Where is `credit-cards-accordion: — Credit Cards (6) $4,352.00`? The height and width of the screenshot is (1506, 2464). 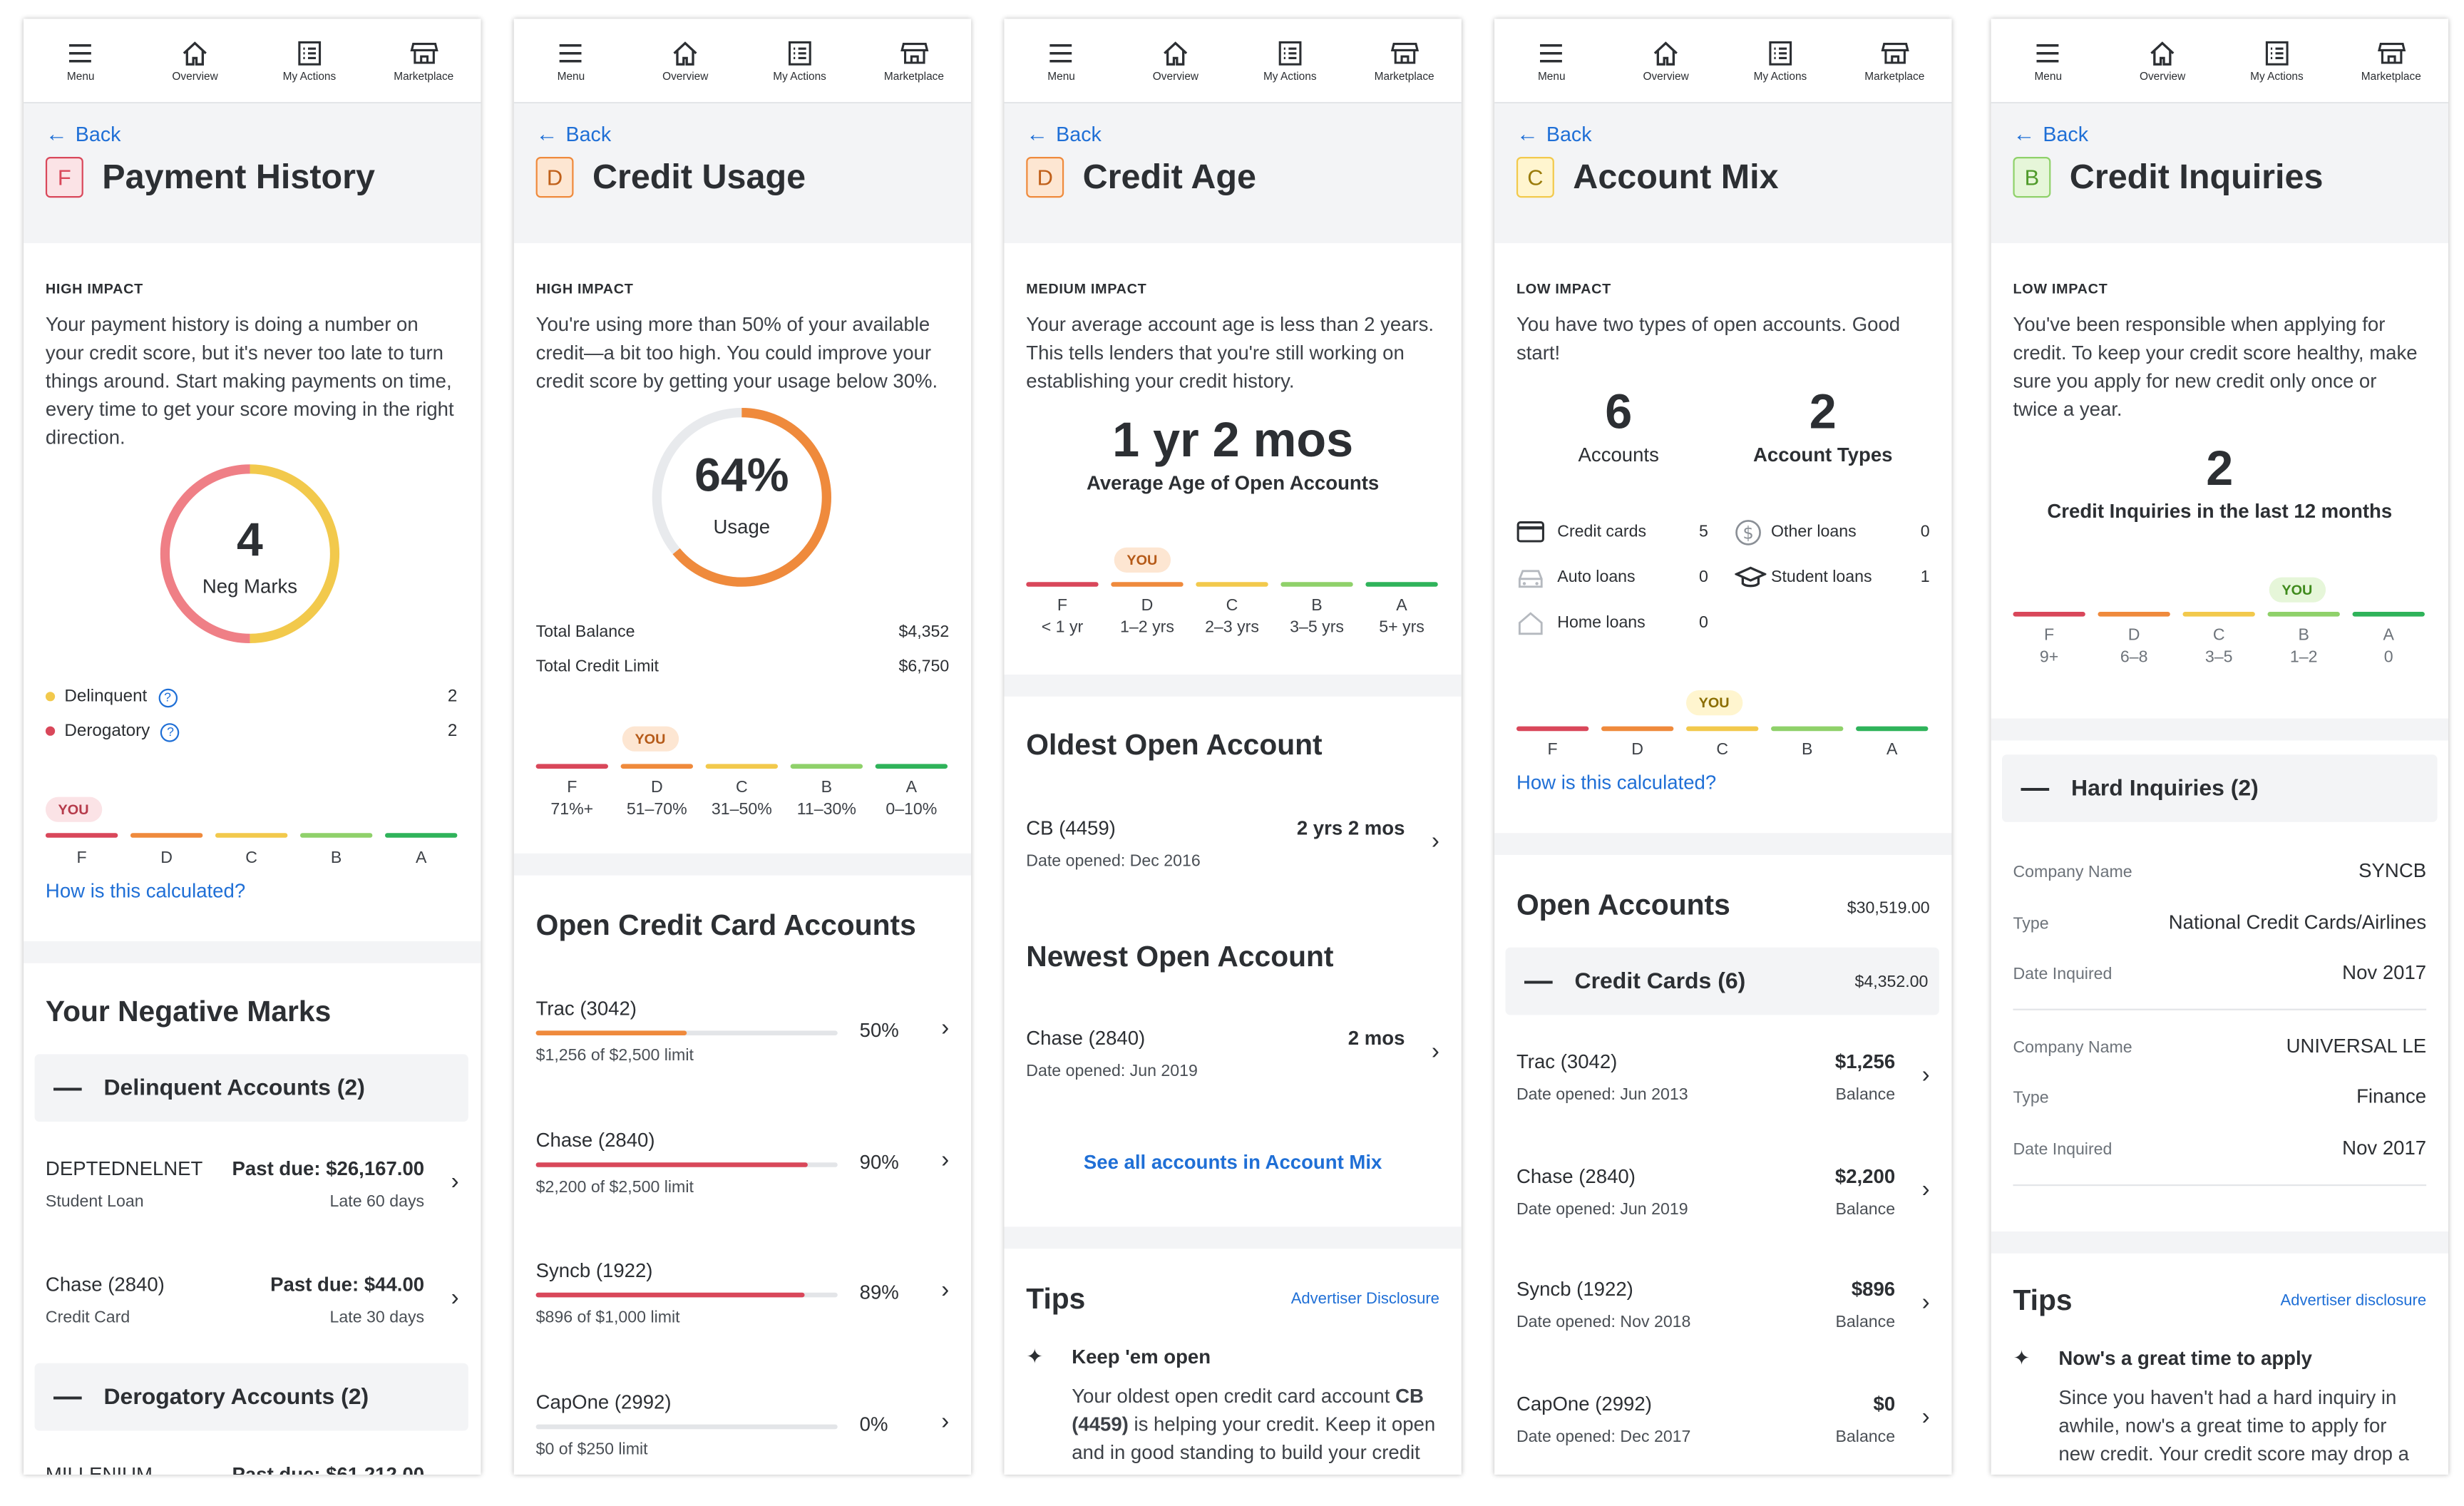 credit-cards-accordion: — Credit Cards (6) $4,352.00 is located at coordinates (1722, 981).